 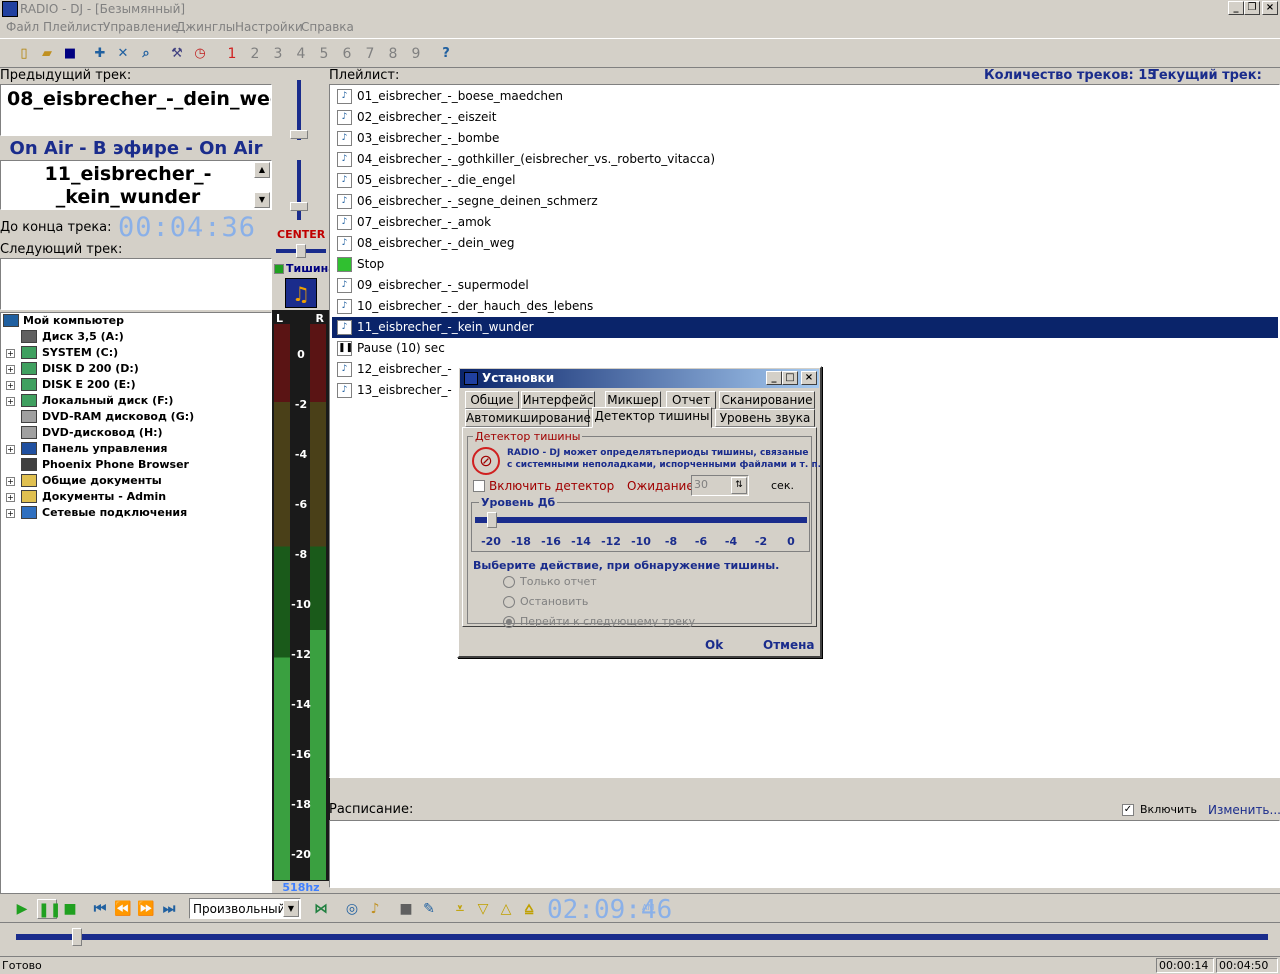 What do you see at coordinates (720, 485) in the screenshot?
I see `wait-input: 30 ⇅` at bounding box center [720, 485].